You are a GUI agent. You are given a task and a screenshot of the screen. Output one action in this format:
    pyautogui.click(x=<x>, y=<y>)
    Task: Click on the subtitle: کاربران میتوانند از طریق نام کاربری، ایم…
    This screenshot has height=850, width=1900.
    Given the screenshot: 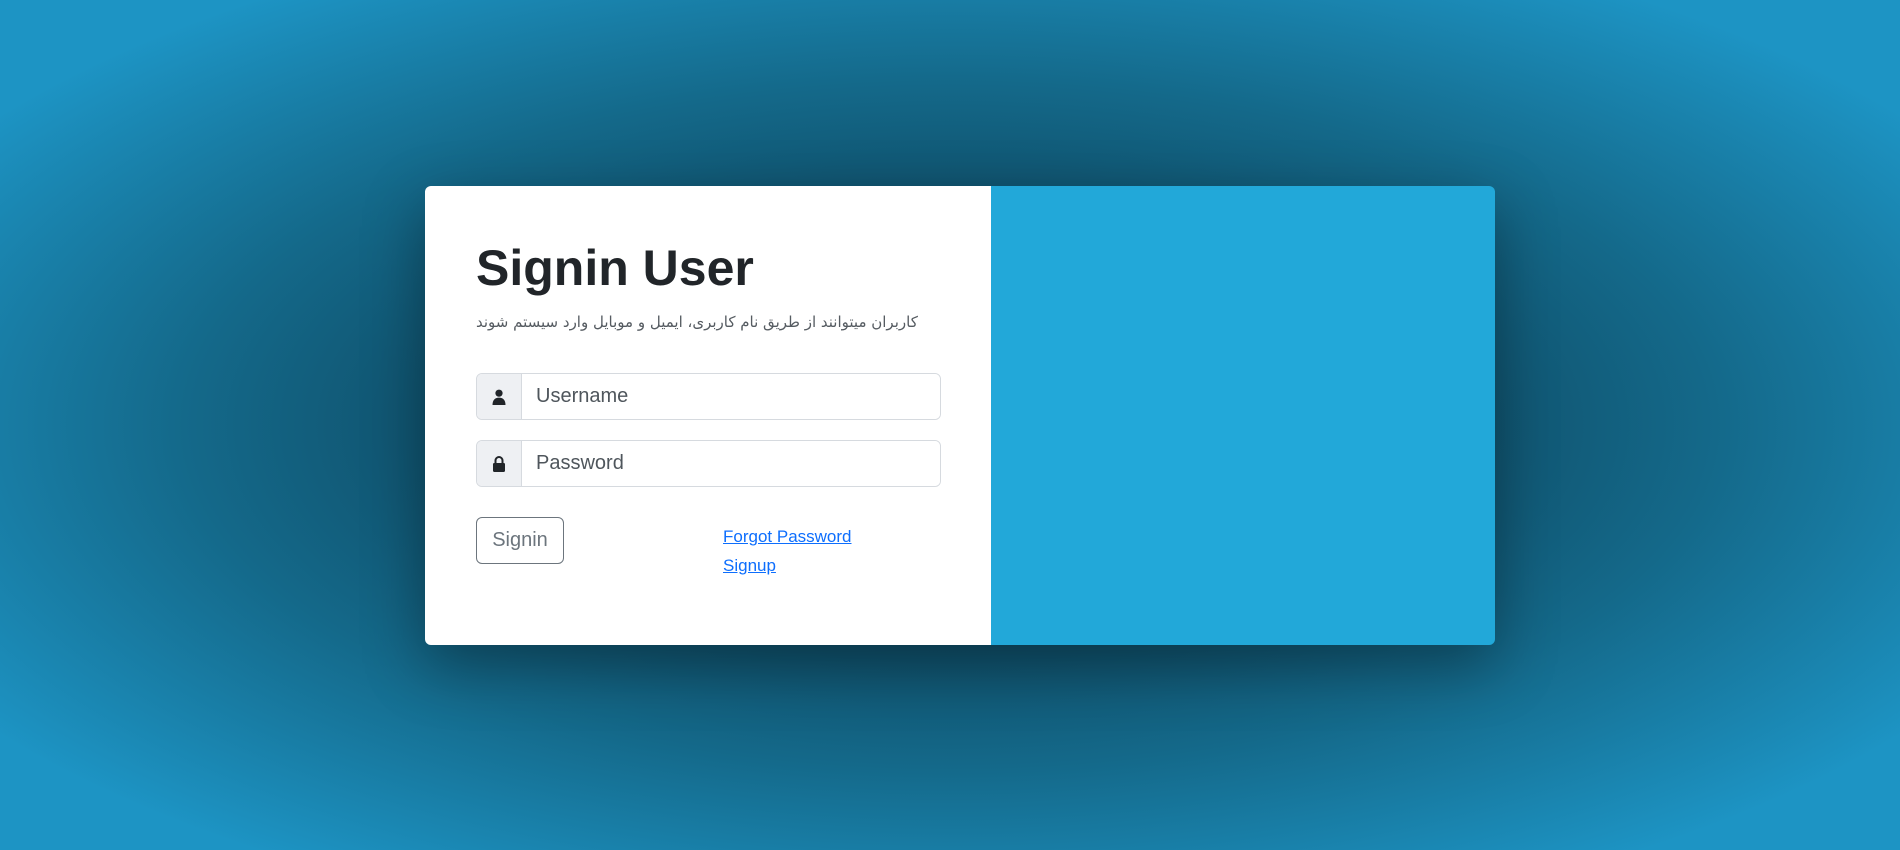 What is the action you would take?
    pyautogui.click(x=697, y=322)
    